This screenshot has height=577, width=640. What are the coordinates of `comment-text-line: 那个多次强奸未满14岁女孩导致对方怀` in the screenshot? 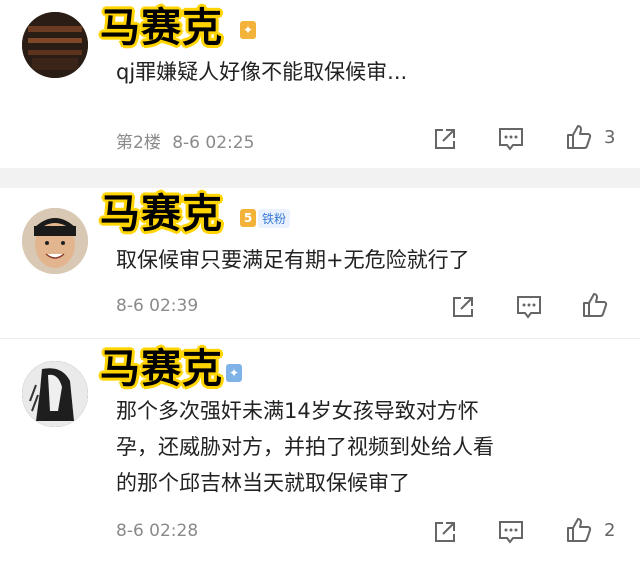 It's located at (297, 411).